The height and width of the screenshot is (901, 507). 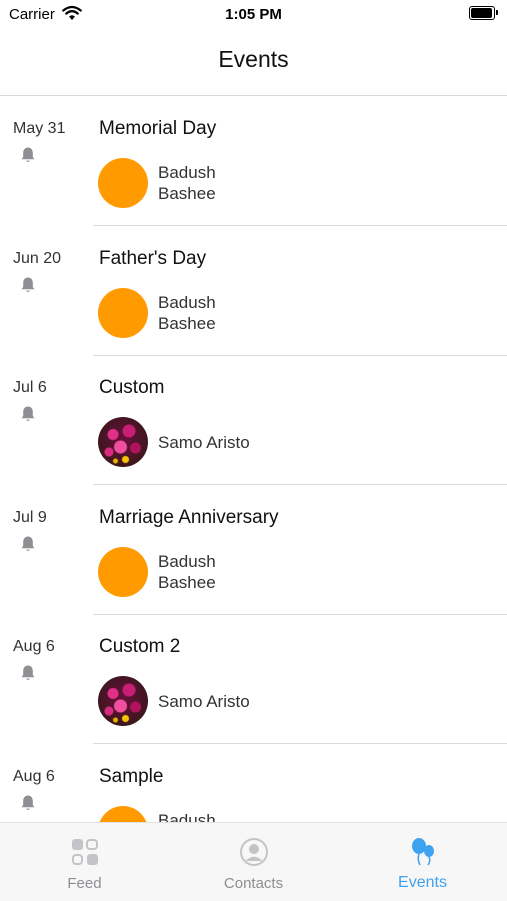 What do you see at coordinates (253, 420) in the screenshot?
I see `event-row: Jul 6 Custom Samo Aristo` at bounding box center [253, 420].